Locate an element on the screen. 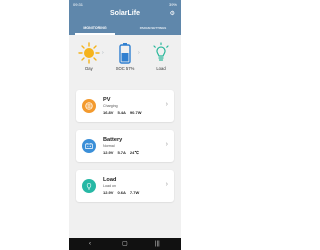  load-current: 0.6A is located at coordinates (121, 192).